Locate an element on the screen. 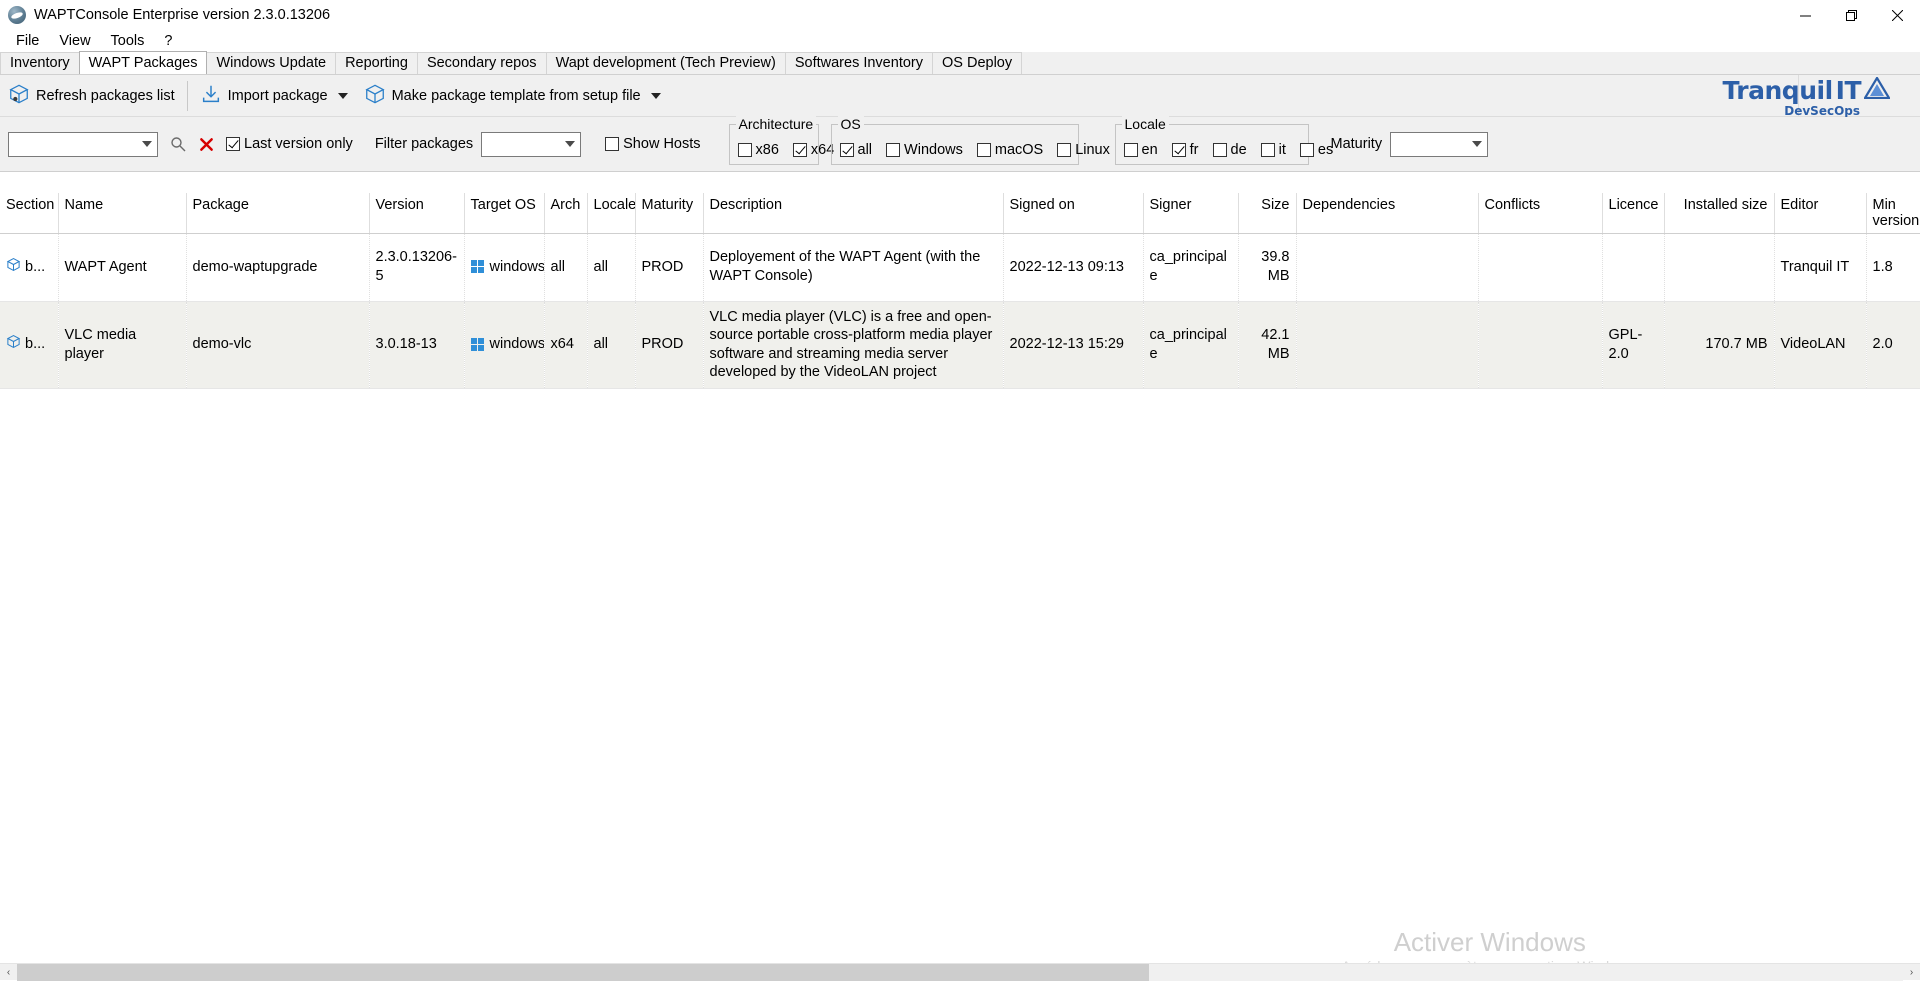 The height and width of the screenshot is (981, 1920). maturity-label: Maturity is located at coordinates (1357, 144).